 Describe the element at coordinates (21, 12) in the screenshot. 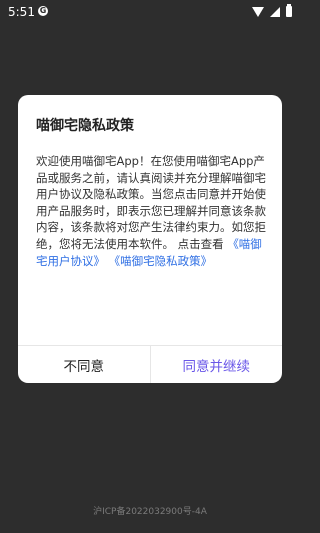

I see `status-time: 5:51` at that location.